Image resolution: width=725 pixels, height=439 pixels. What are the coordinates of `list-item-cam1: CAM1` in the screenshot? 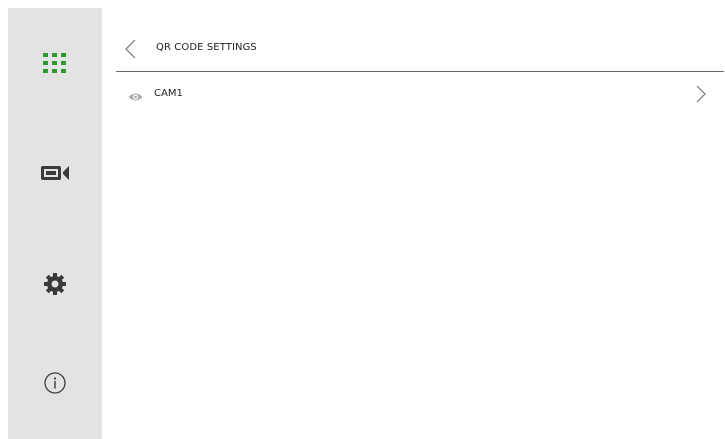 It's located at (420, 94).